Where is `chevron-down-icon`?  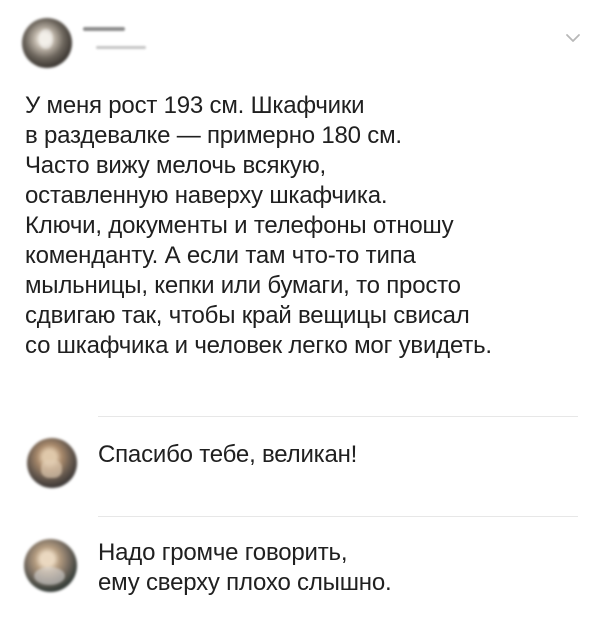
chevron-down-icon is located at coordinates (573, 38).